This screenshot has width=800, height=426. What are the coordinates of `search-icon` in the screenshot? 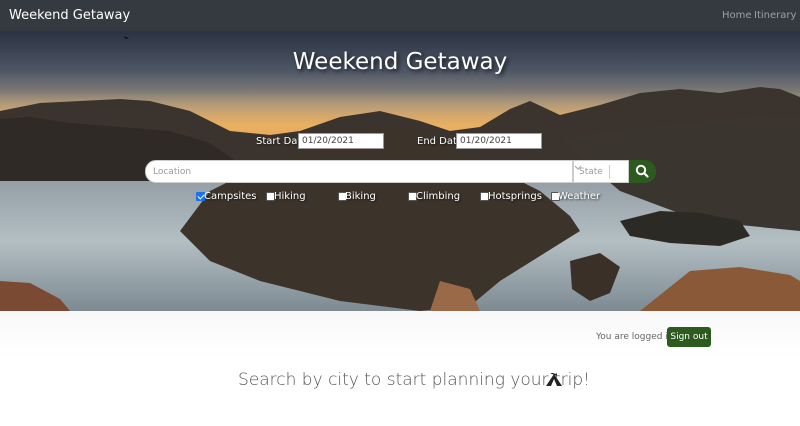 It's located at (642, 171).